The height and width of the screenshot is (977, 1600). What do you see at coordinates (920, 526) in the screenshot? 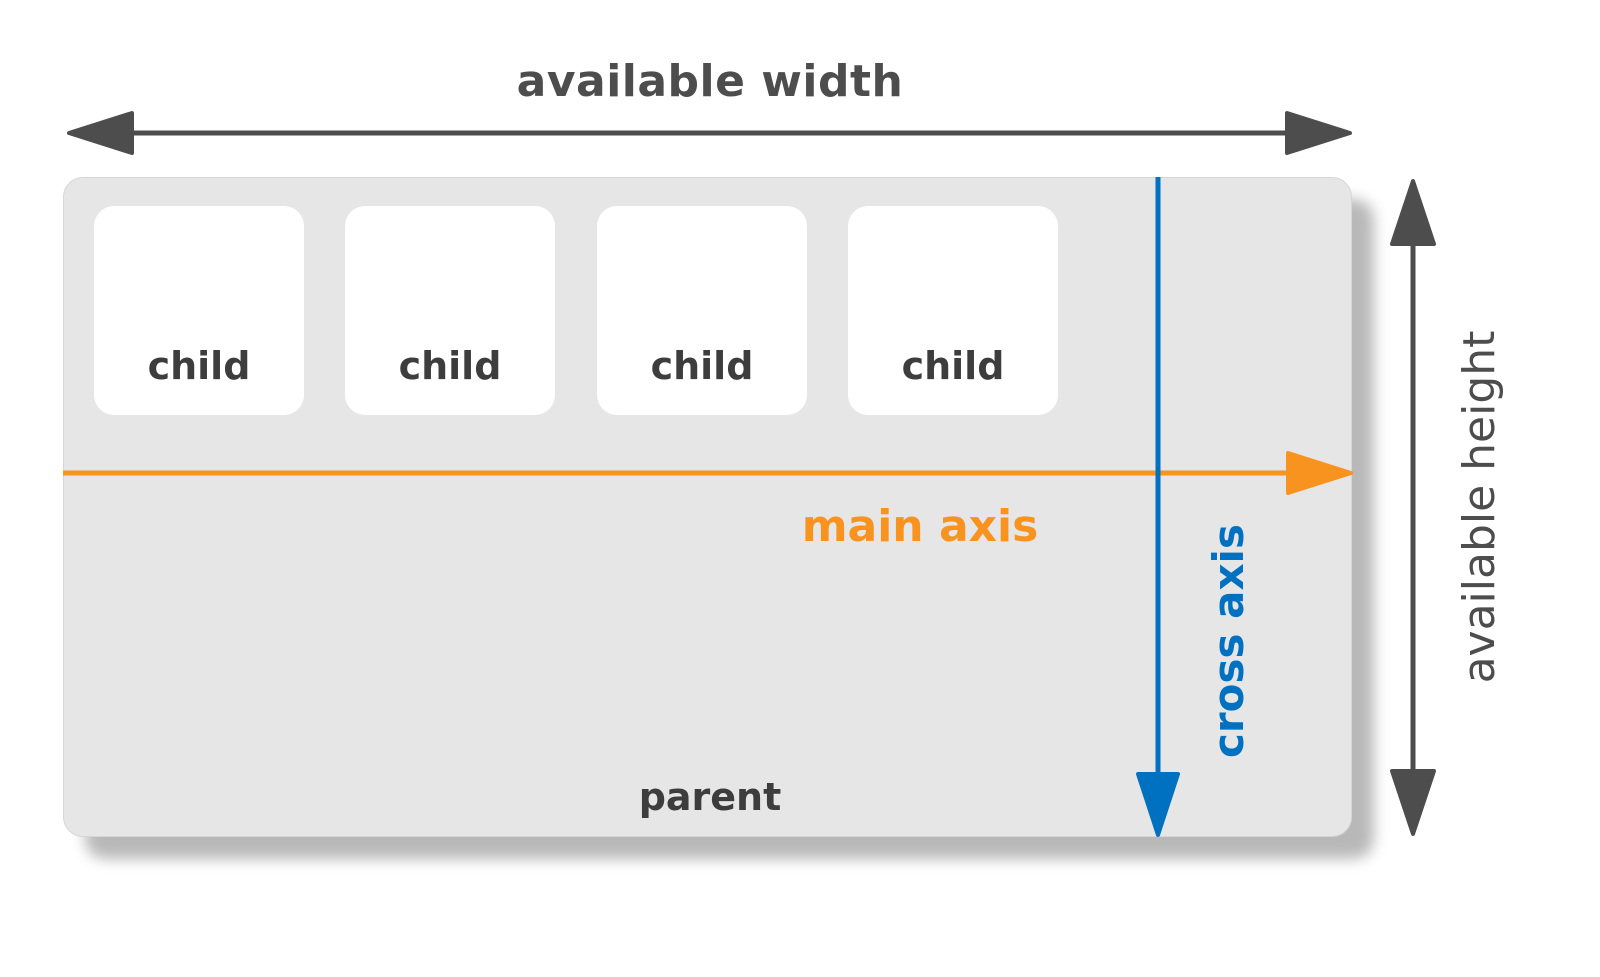
I see `main-axis-label: main axis` at bounding box center [920, 526].